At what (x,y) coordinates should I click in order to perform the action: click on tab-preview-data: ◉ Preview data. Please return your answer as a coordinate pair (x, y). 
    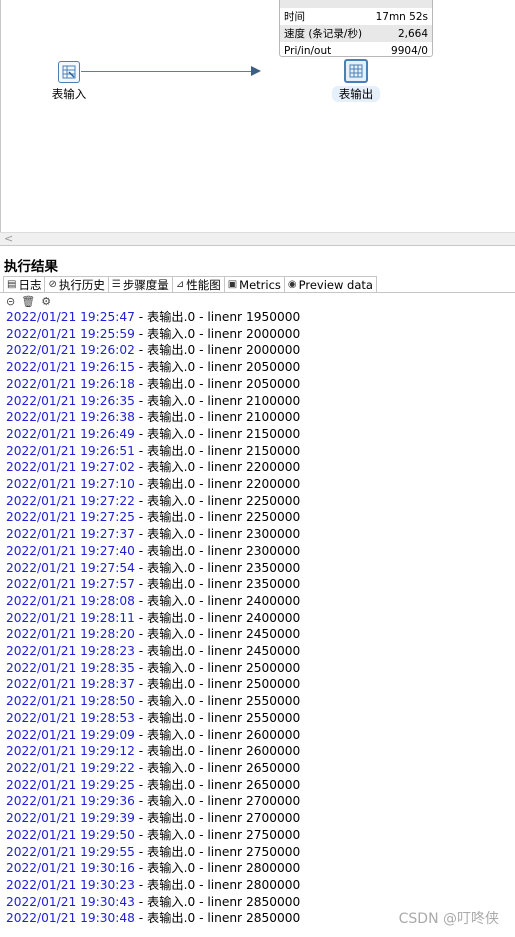
    Looking at the image, I should click on (330, 284).